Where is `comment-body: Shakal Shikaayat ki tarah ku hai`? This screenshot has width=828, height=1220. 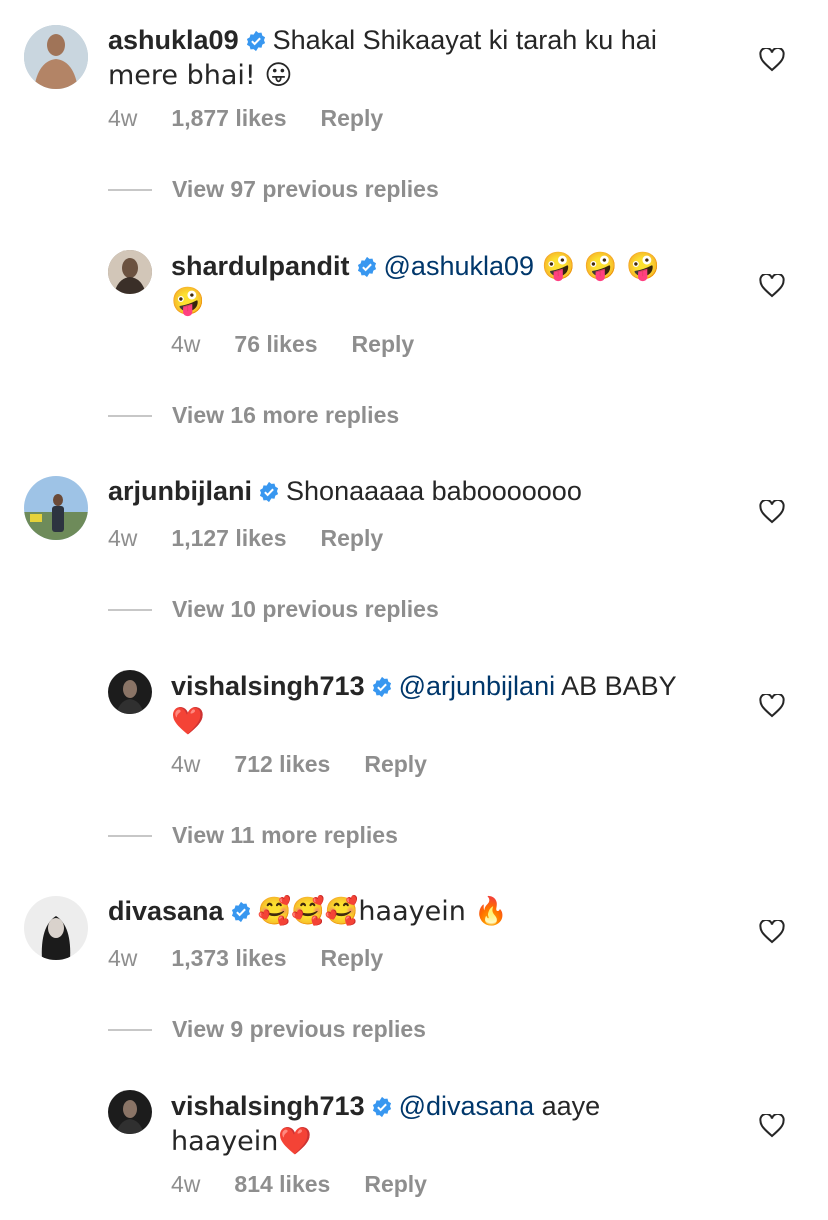 comment-body: Shakal Shikaayat ki tarah ku hai is located at coordinates (464, 40).